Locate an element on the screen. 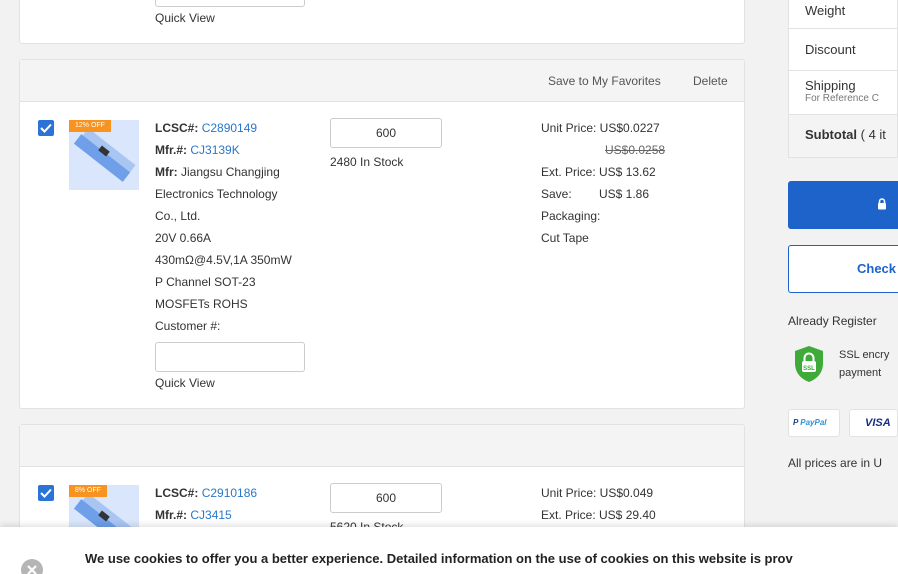 This screenshot has width=898, height=574. extended-price: Ext. Price: US$ 29.40 is located at coordinates (598, 515).